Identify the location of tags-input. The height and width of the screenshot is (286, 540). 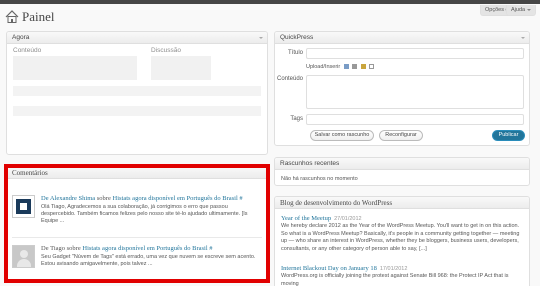
(415, 119).